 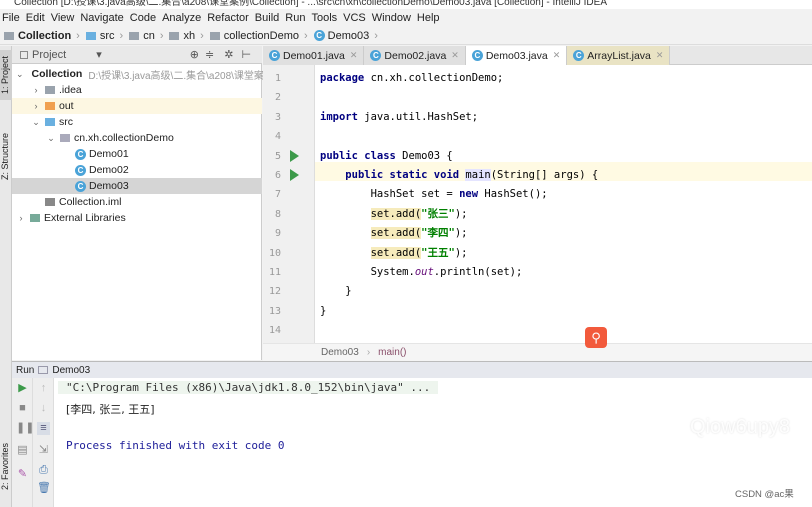 I want to click on nav-crumb: cn ›, so click(x=146, y=36).